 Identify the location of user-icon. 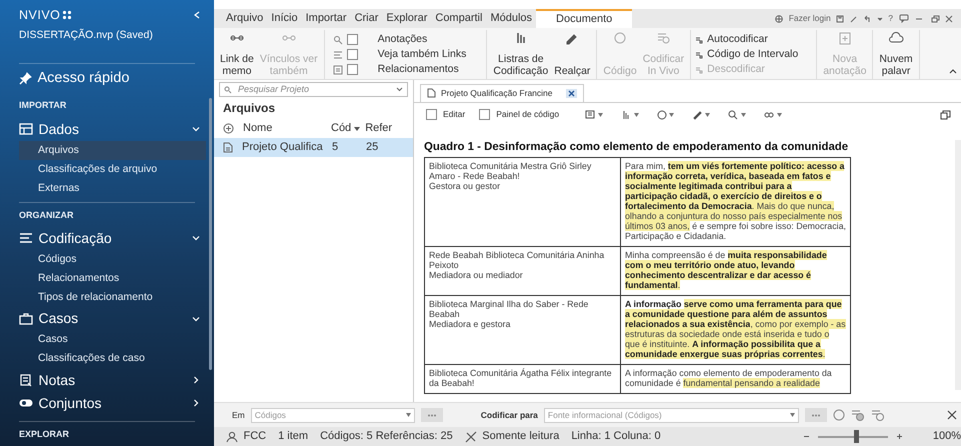
(232, 436).